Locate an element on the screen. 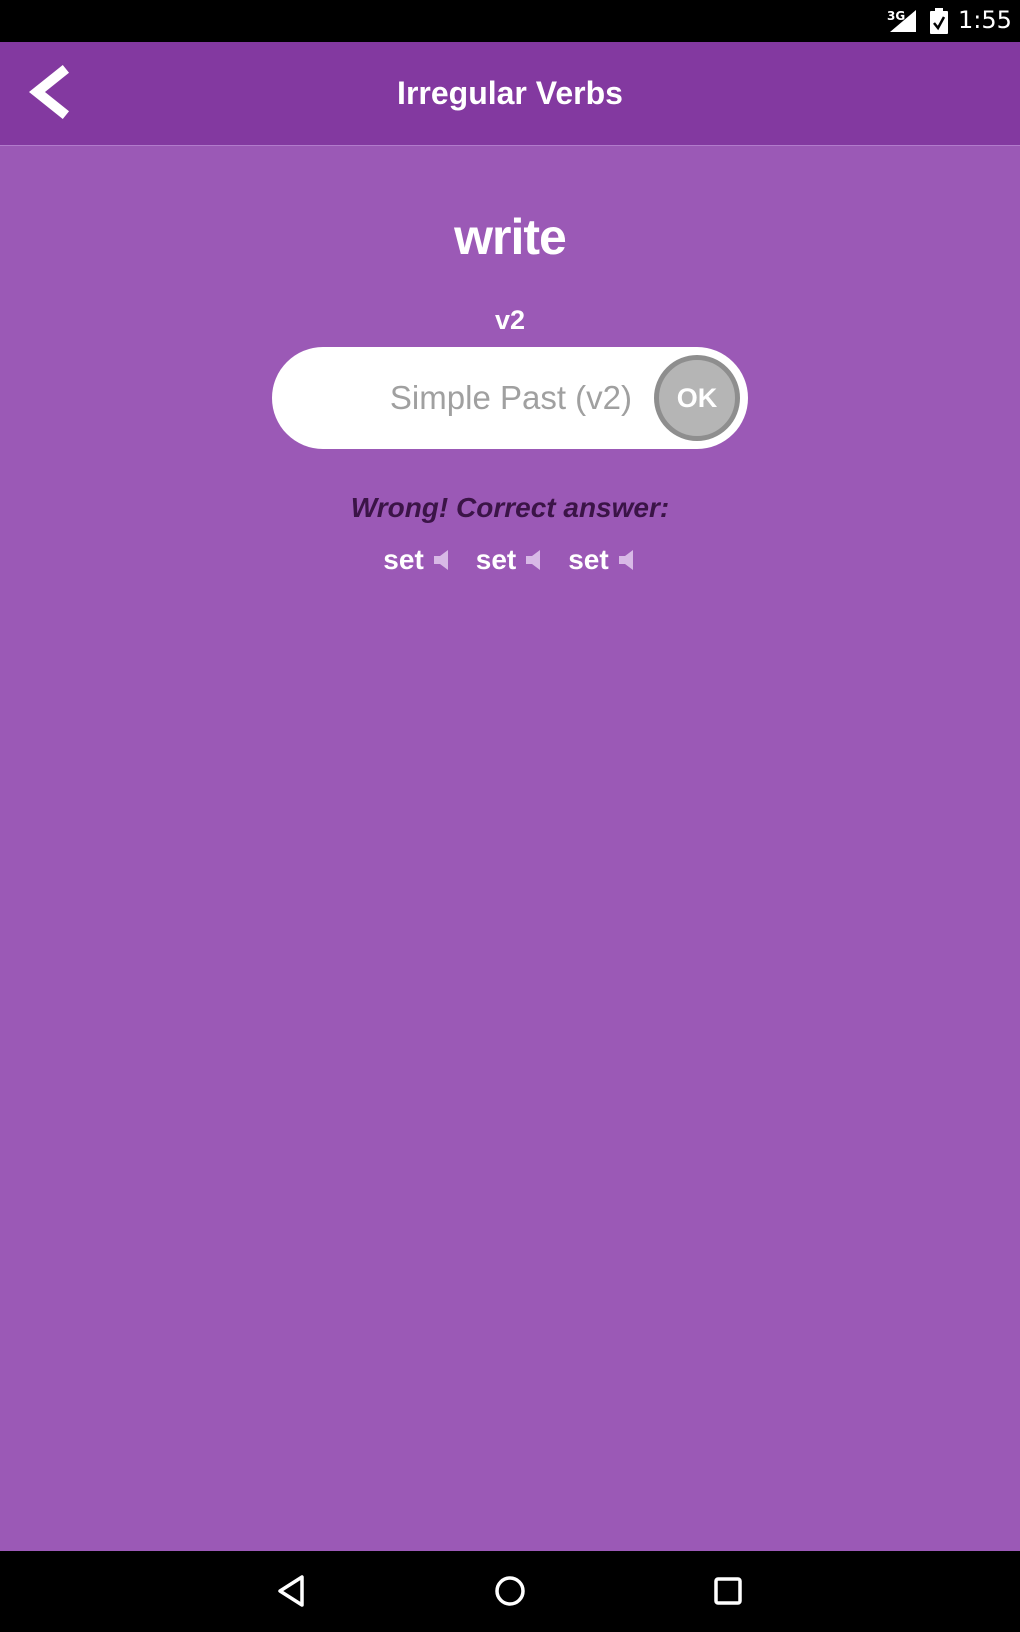 This screenshot has height=1632, width=1020. chevron-left-icon is located at coordinates (49, 92).